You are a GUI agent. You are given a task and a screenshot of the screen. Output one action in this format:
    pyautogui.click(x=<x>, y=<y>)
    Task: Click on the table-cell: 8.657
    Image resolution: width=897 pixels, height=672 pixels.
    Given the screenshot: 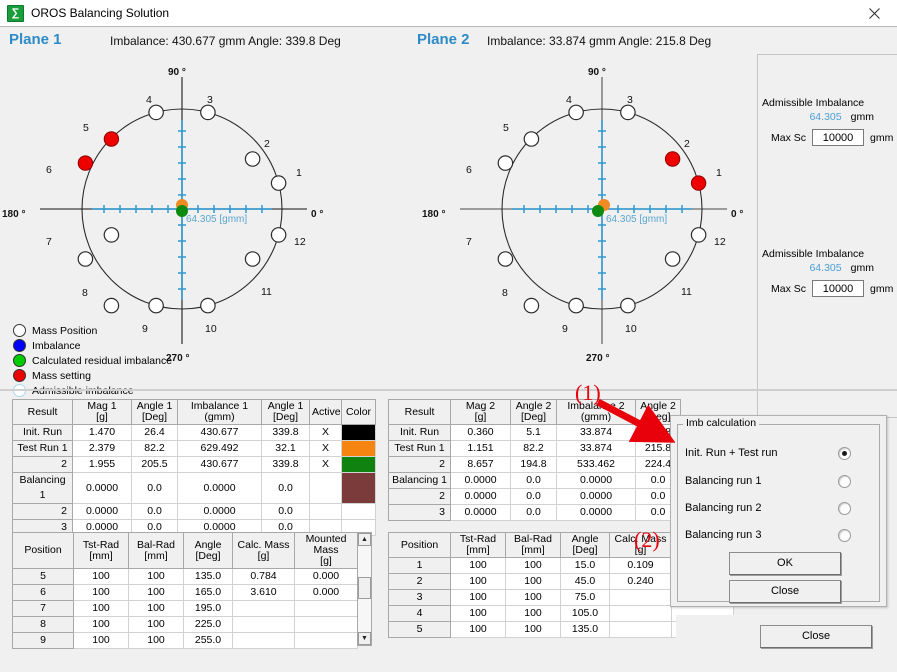 What is the action you would take?
    pyautogui.click(x=480, y=464)
    